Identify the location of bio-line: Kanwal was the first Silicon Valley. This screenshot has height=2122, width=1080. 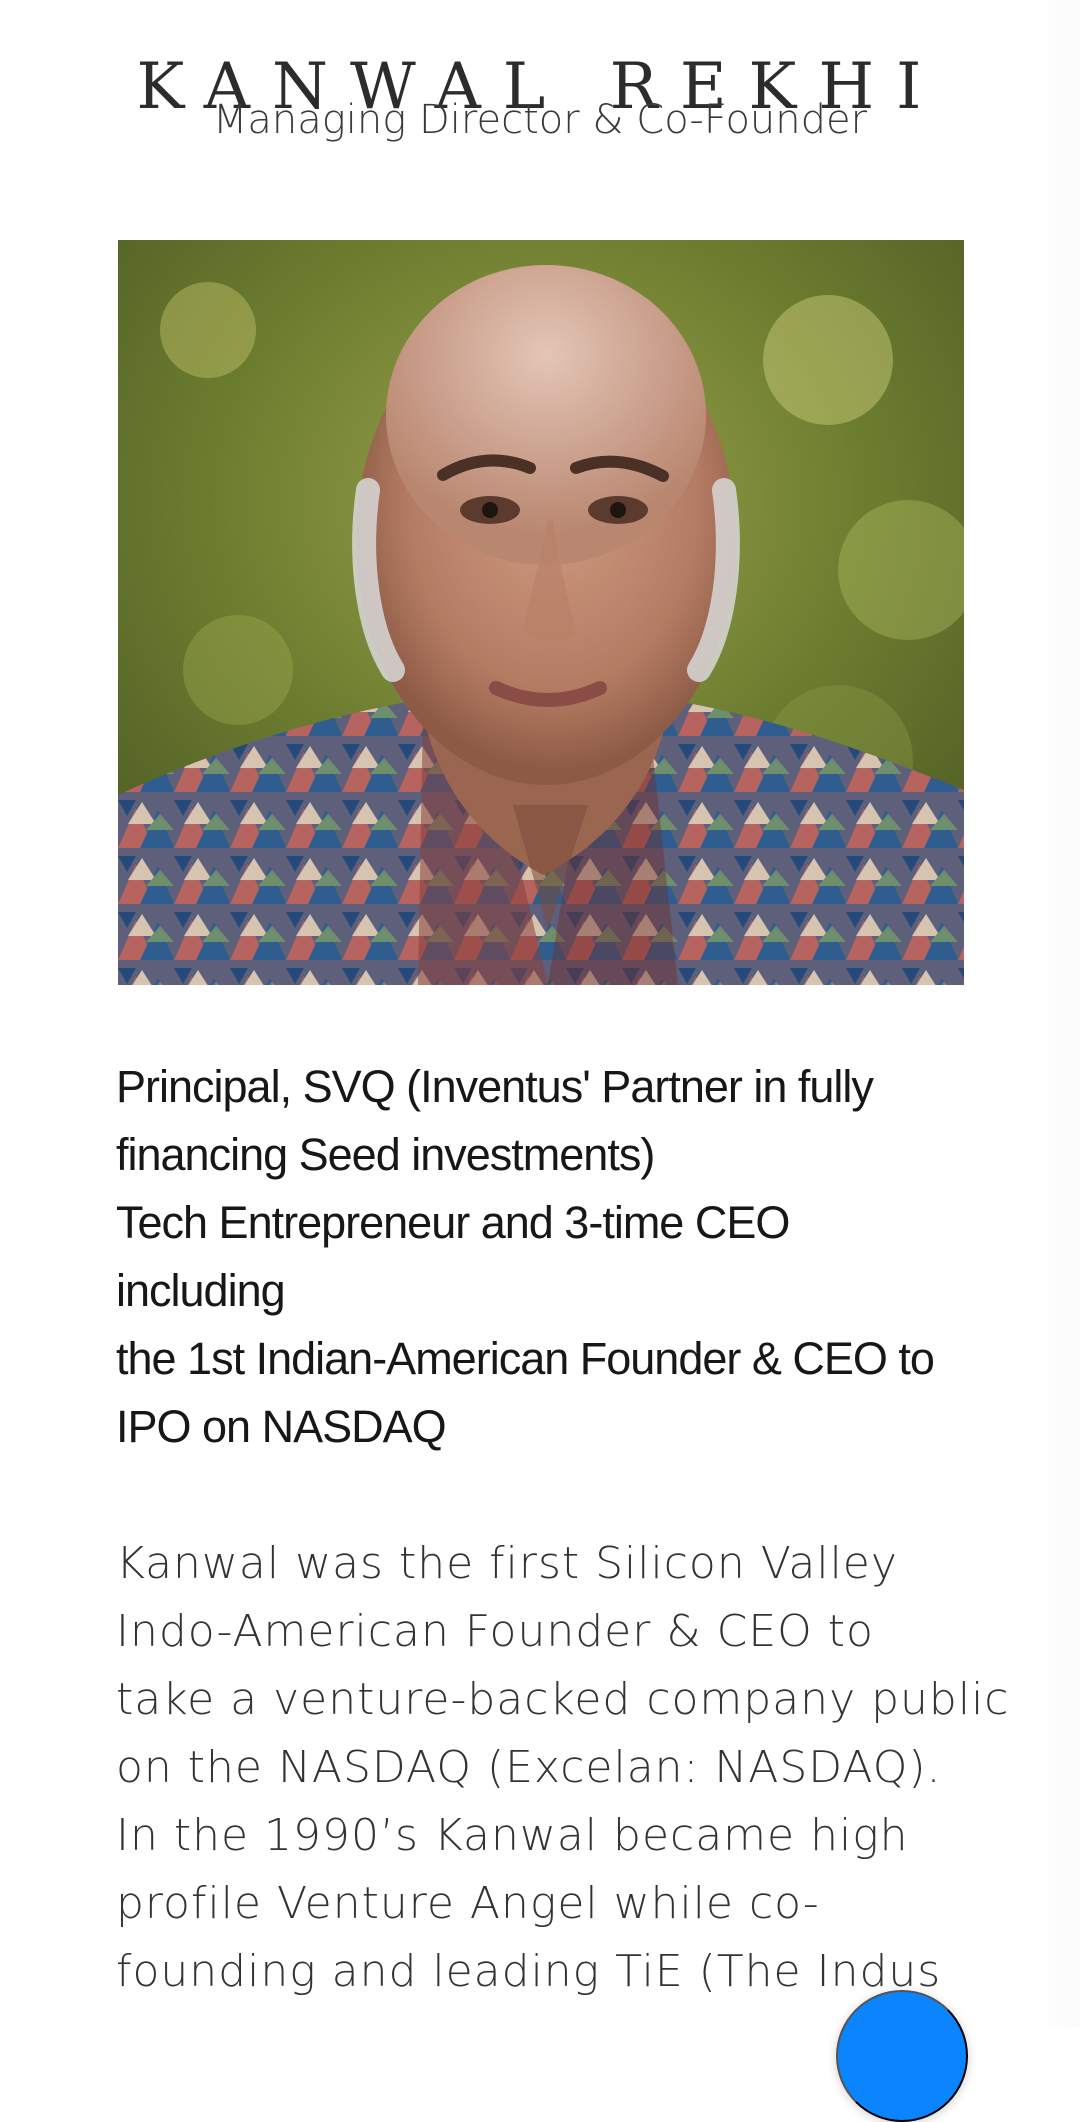
(507, 1563).